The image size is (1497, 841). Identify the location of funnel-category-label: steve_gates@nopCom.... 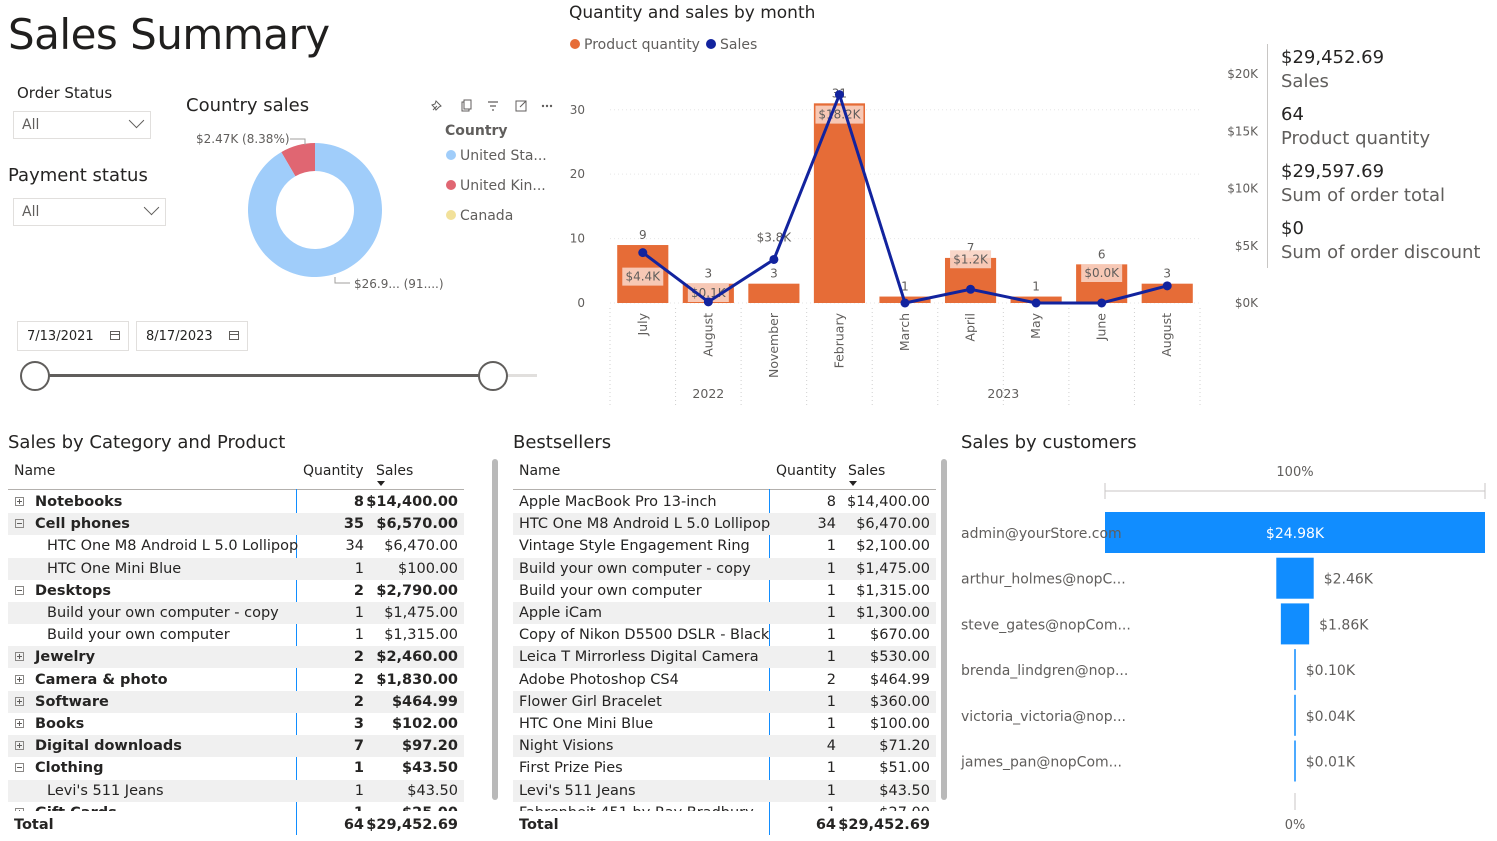
(1046, 625).